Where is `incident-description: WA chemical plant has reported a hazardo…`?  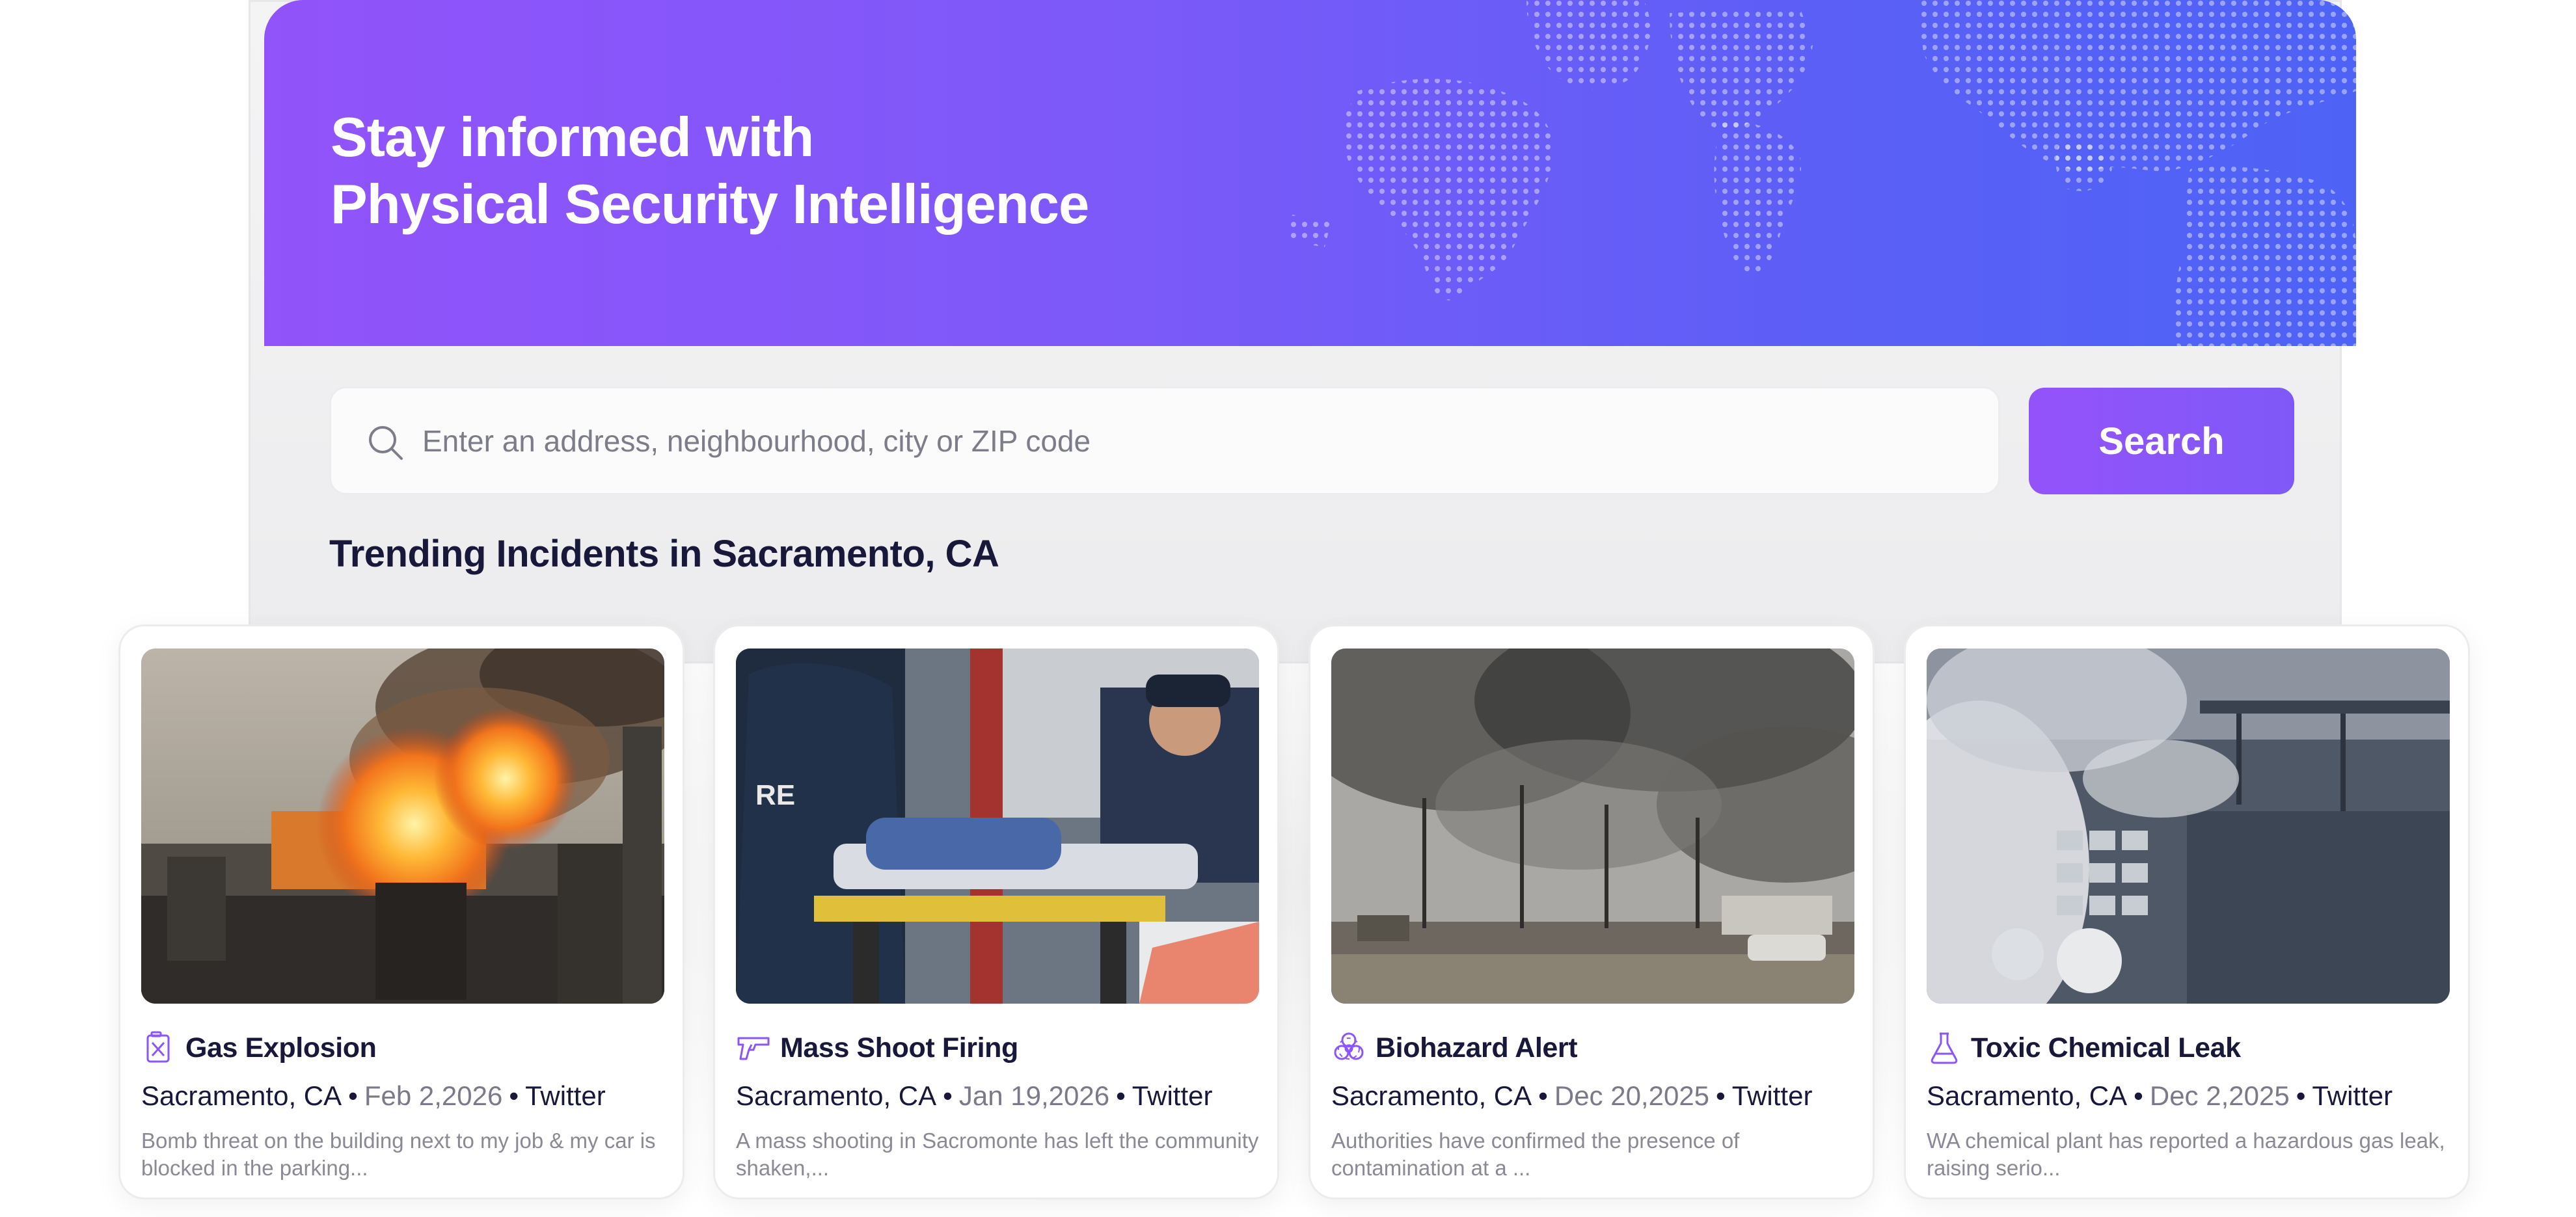 incident-description: WA chemical plant has reported a hazardo… is located at coordinates (2186, 1154).